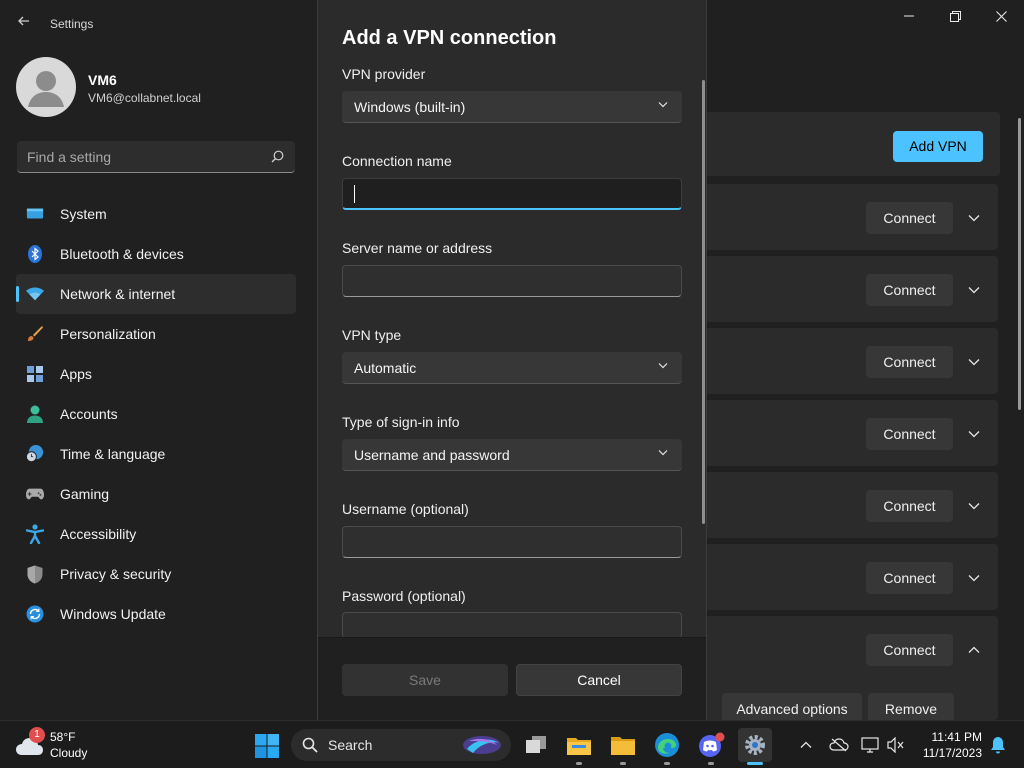 Image resolution: width=1024 pixels, height=768 pixels. I want to click on clock-date: 11/17/2023, so click(949, 753).